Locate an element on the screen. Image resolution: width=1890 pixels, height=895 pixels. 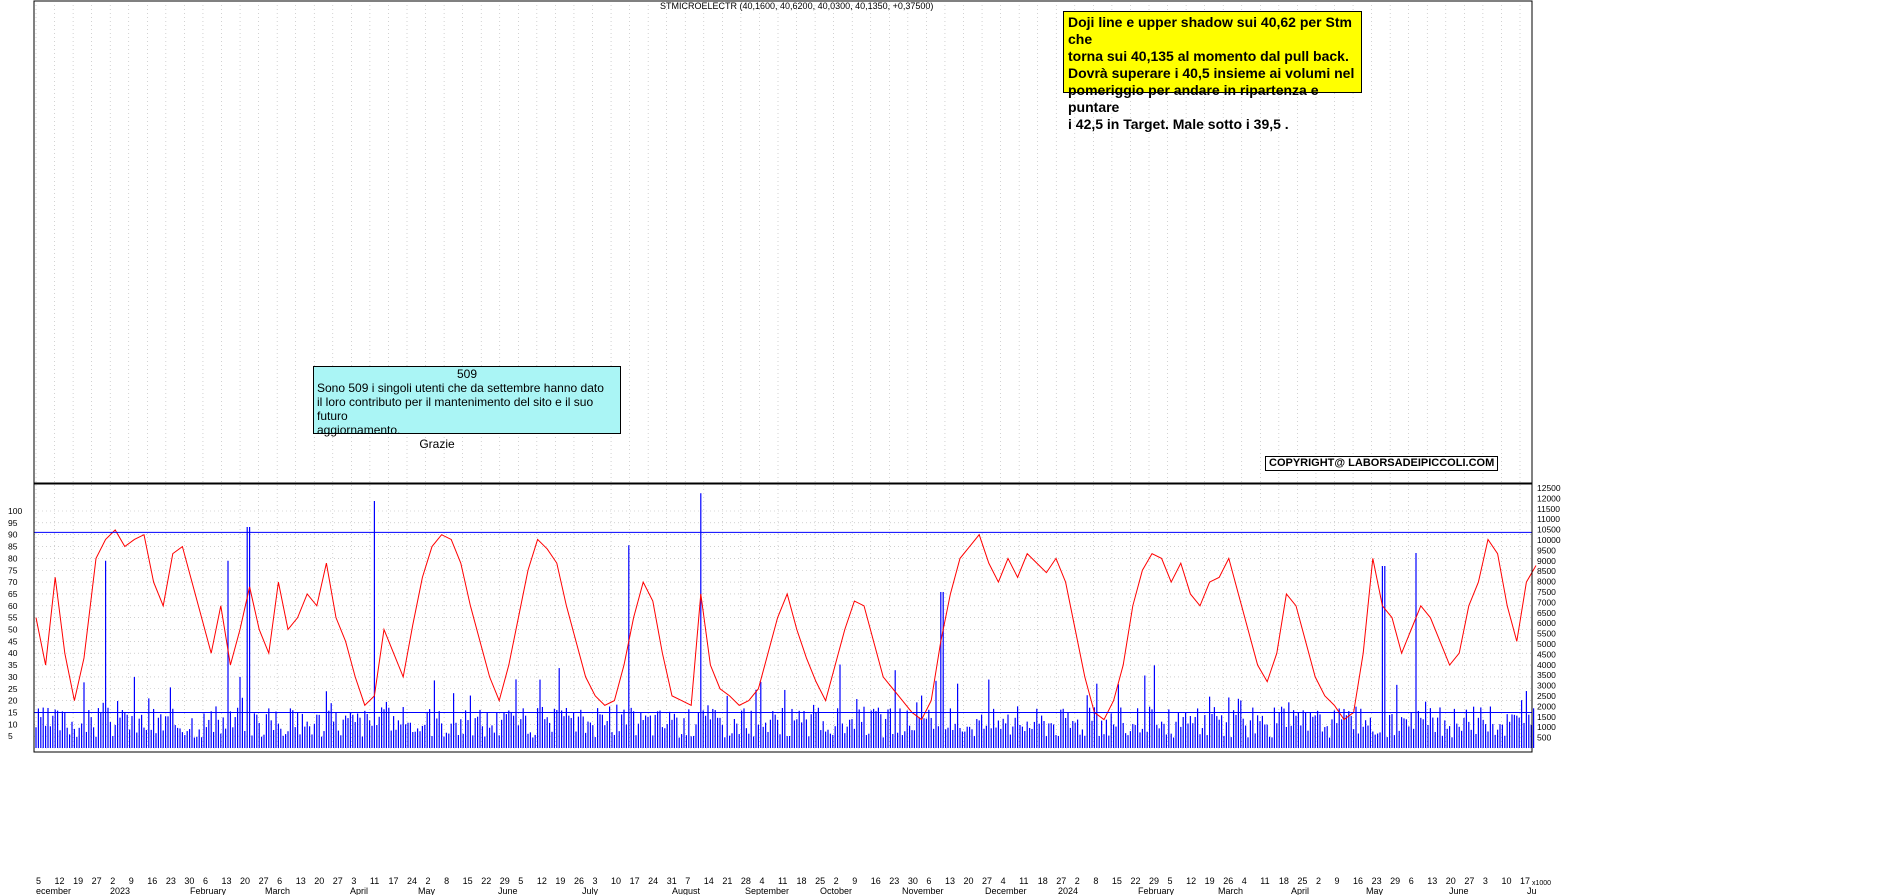
date-tick-label: 29 is located at coordinates (1395, 881).